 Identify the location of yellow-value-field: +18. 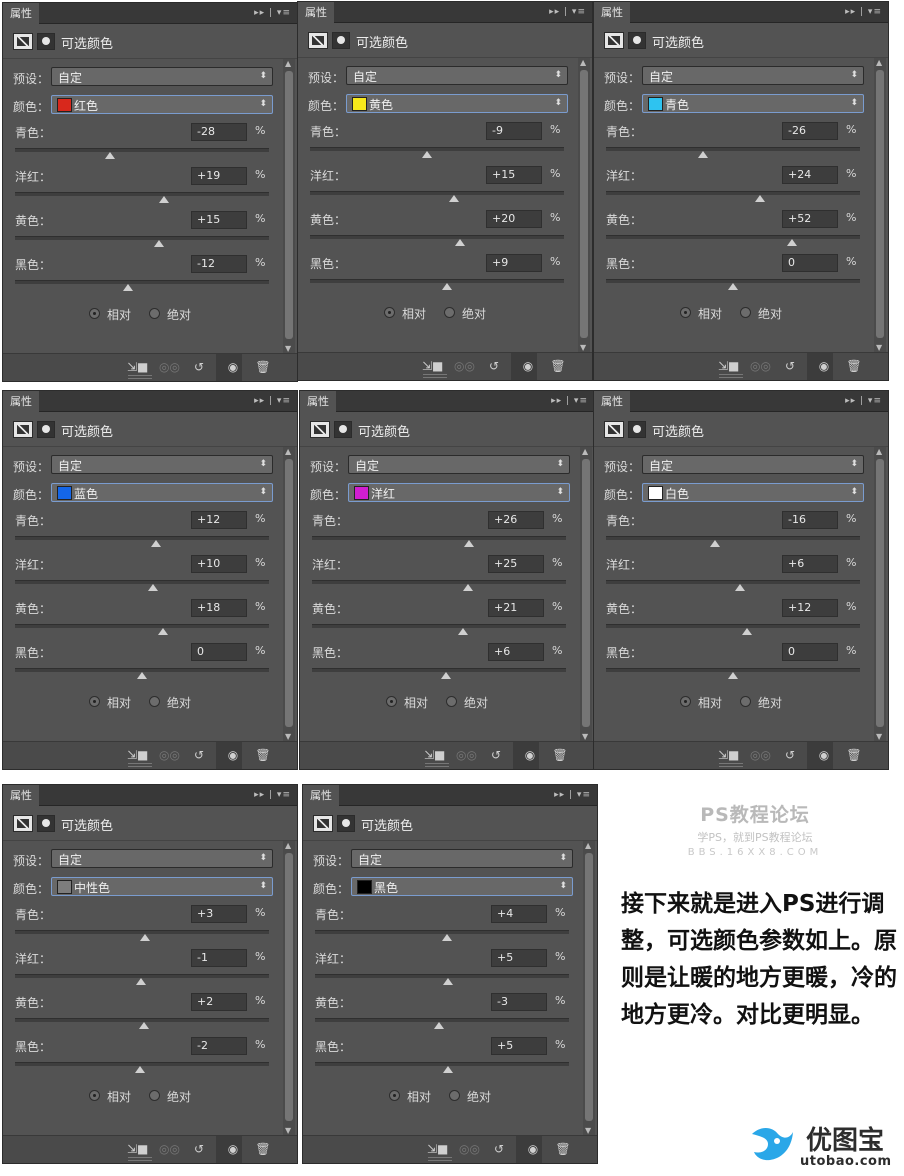
(219, 608).